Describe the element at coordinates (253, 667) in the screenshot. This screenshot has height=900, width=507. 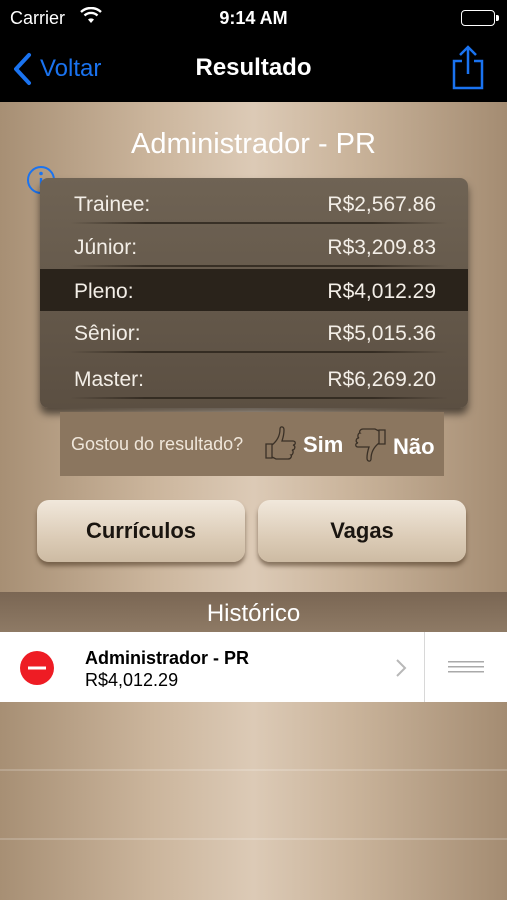
I see `history-row: Administrador - PR R$4,012.29` at that location.